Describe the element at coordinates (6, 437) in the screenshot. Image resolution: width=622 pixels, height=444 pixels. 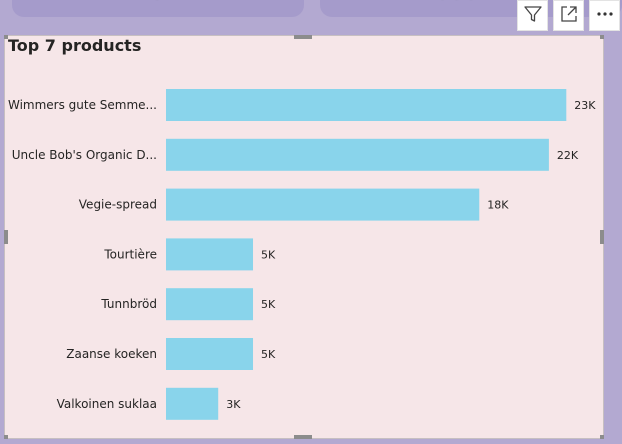
I see `resize-handle-bottom-left` at that location.